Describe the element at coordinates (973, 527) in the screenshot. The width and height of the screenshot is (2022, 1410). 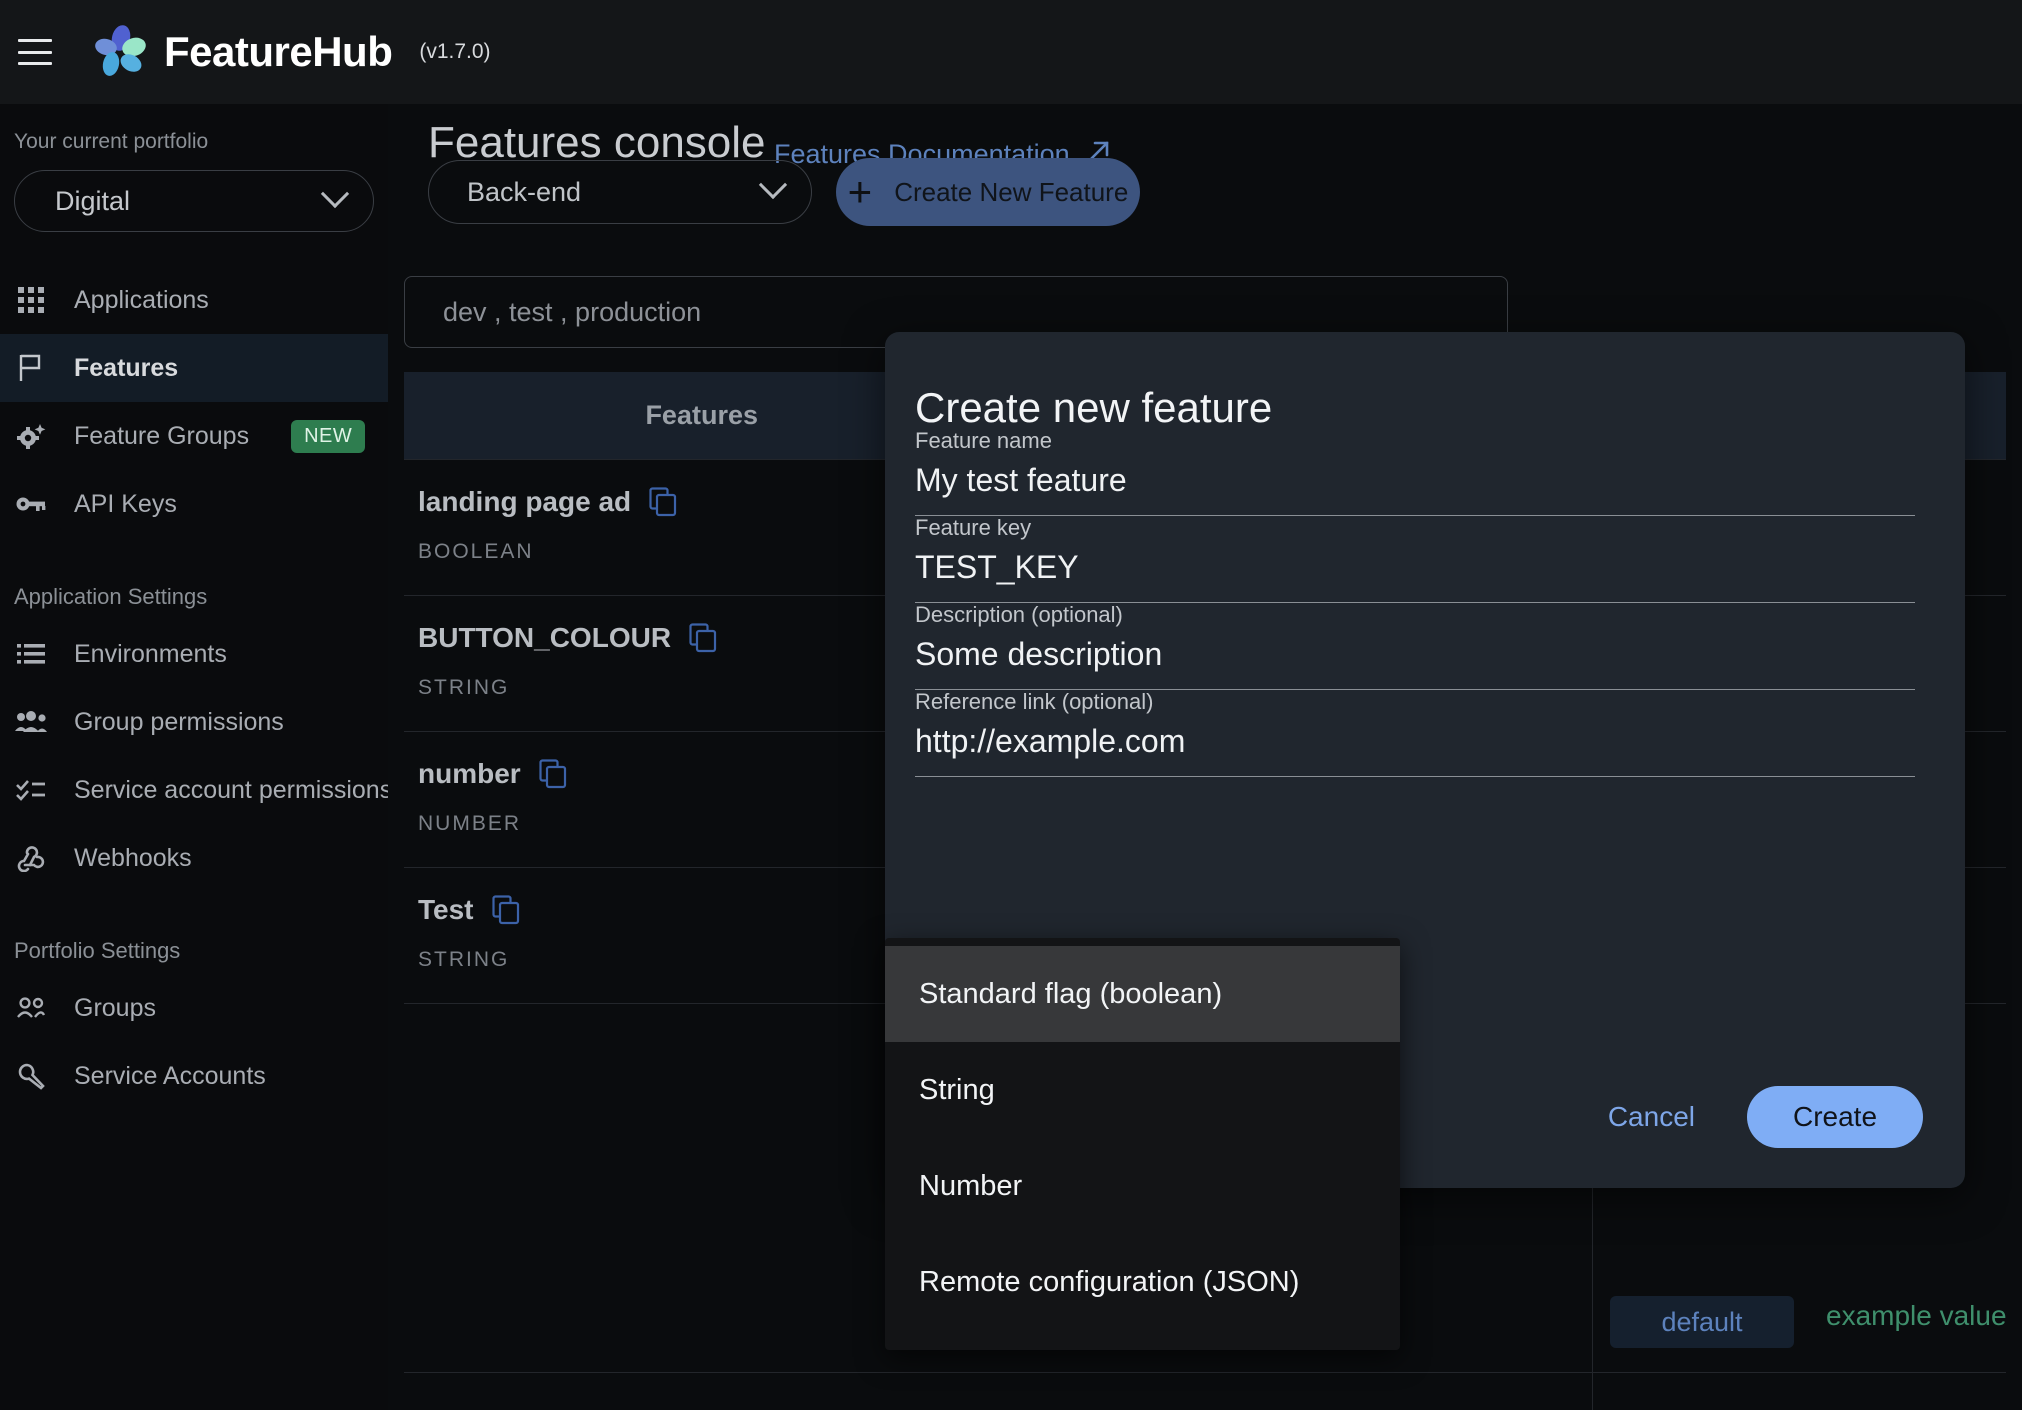
I see `field-label: Feature key` at that location.